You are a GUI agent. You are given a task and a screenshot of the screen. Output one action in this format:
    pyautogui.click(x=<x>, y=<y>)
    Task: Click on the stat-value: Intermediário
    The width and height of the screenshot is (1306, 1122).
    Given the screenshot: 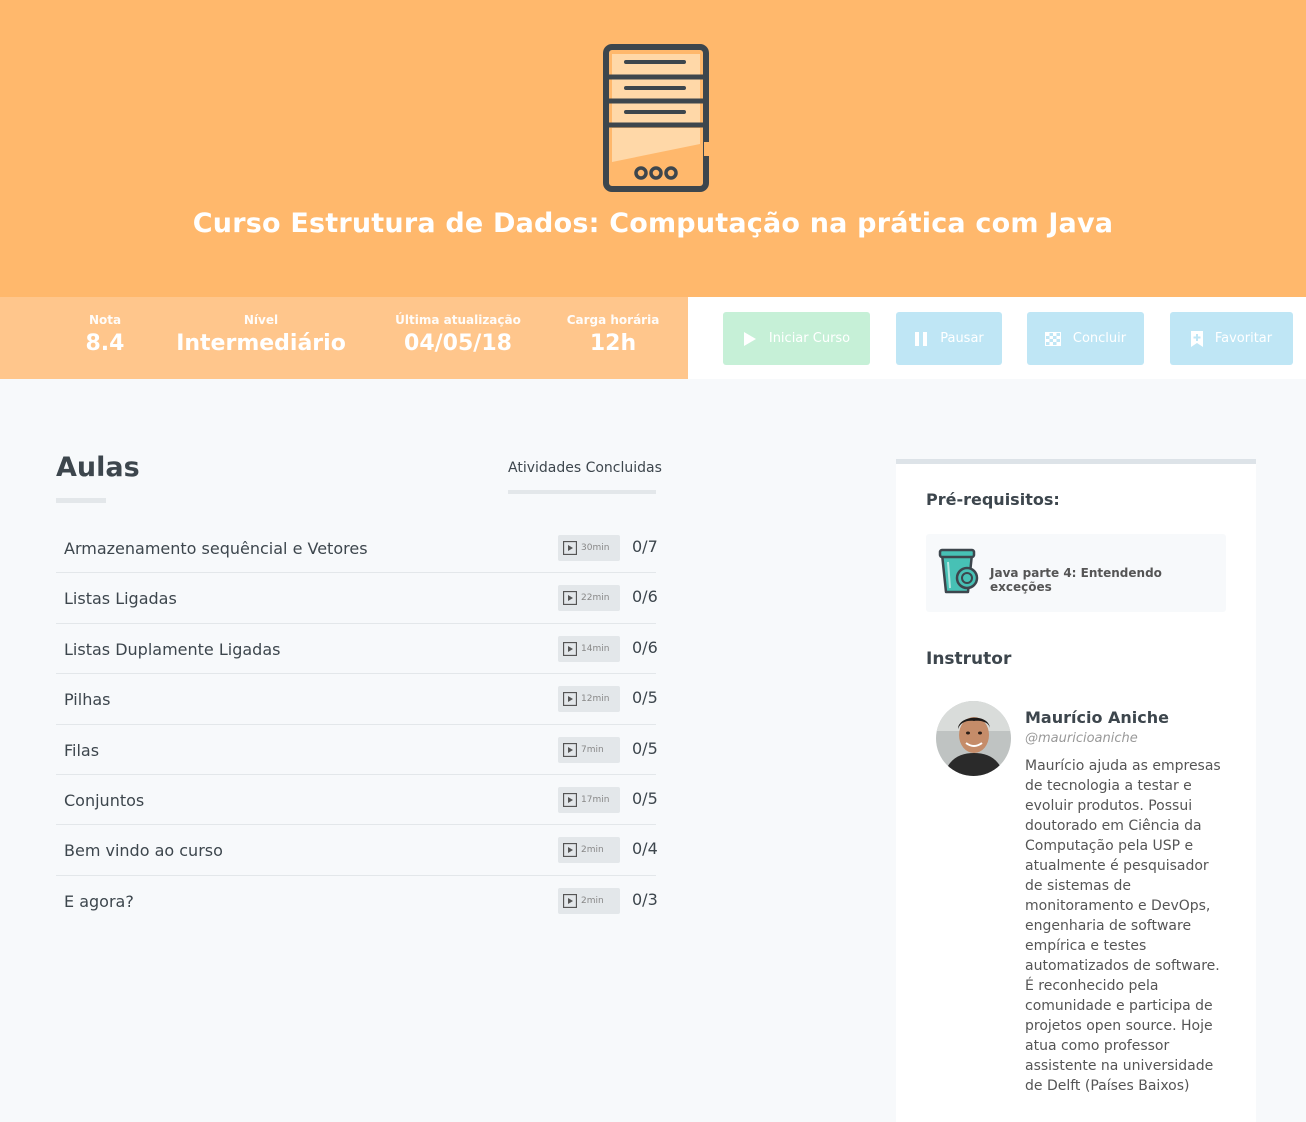 What is the action you would take?
    pyautogui.click(x=261, y=343)
    